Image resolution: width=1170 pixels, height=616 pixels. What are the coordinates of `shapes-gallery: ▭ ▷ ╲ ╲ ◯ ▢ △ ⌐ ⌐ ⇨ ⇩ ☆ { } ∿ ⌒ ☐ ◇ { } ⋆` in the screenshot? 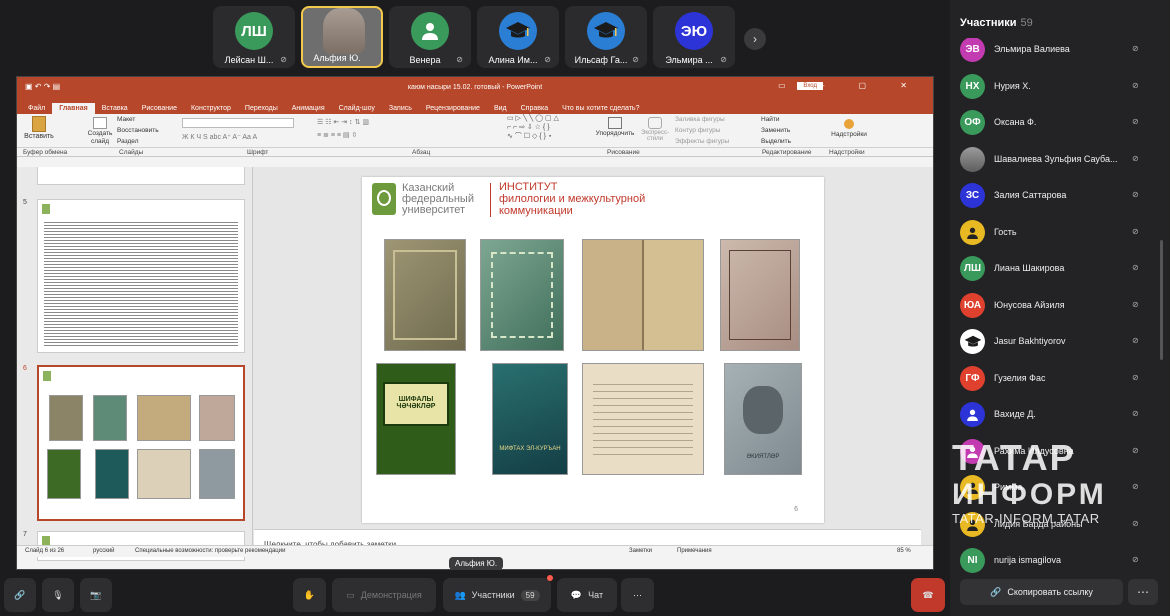 It's located at (552, 131).